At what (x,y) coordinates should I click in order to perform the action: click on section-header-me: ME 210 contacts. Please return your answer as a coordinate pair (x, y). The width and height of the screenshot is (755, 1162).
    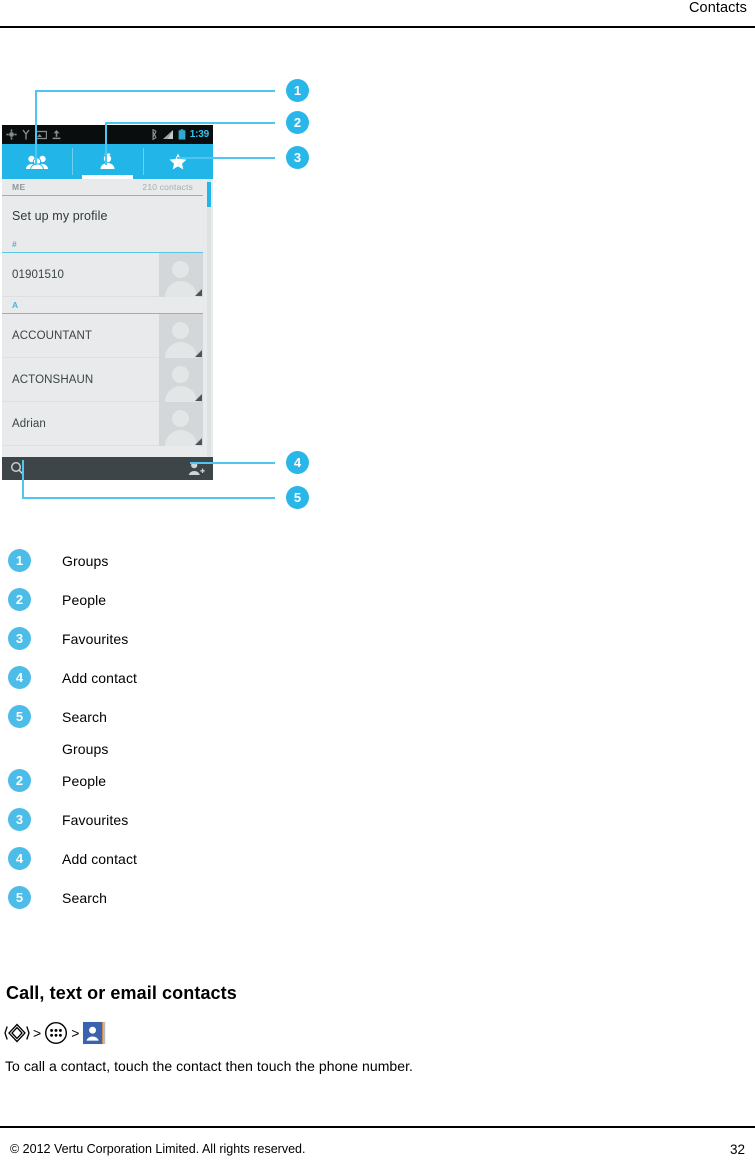
    Looking at the image, I should click on (102, 187).